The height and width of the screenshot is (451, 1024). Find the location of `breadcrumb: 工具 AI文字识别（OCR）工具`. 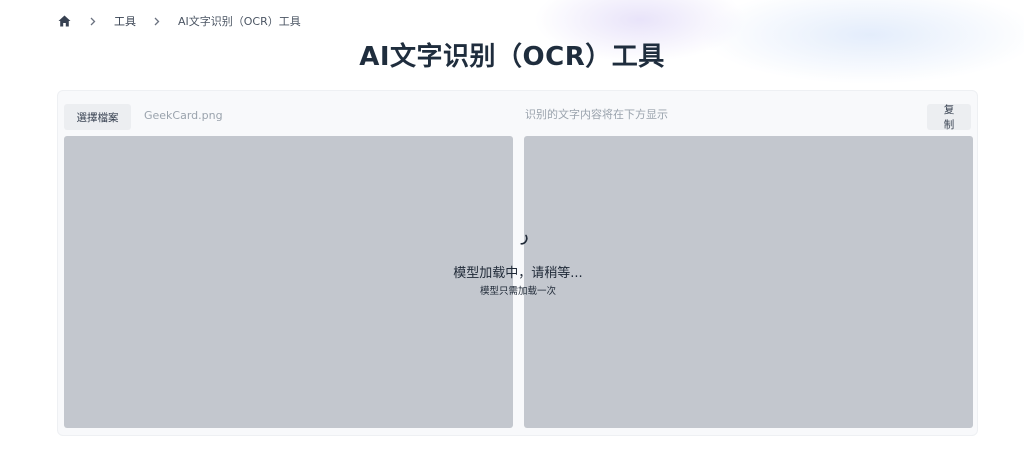

breadcrumb: 工具 AI文字识别（OCR）工具 is located at coordinates (179, 21).